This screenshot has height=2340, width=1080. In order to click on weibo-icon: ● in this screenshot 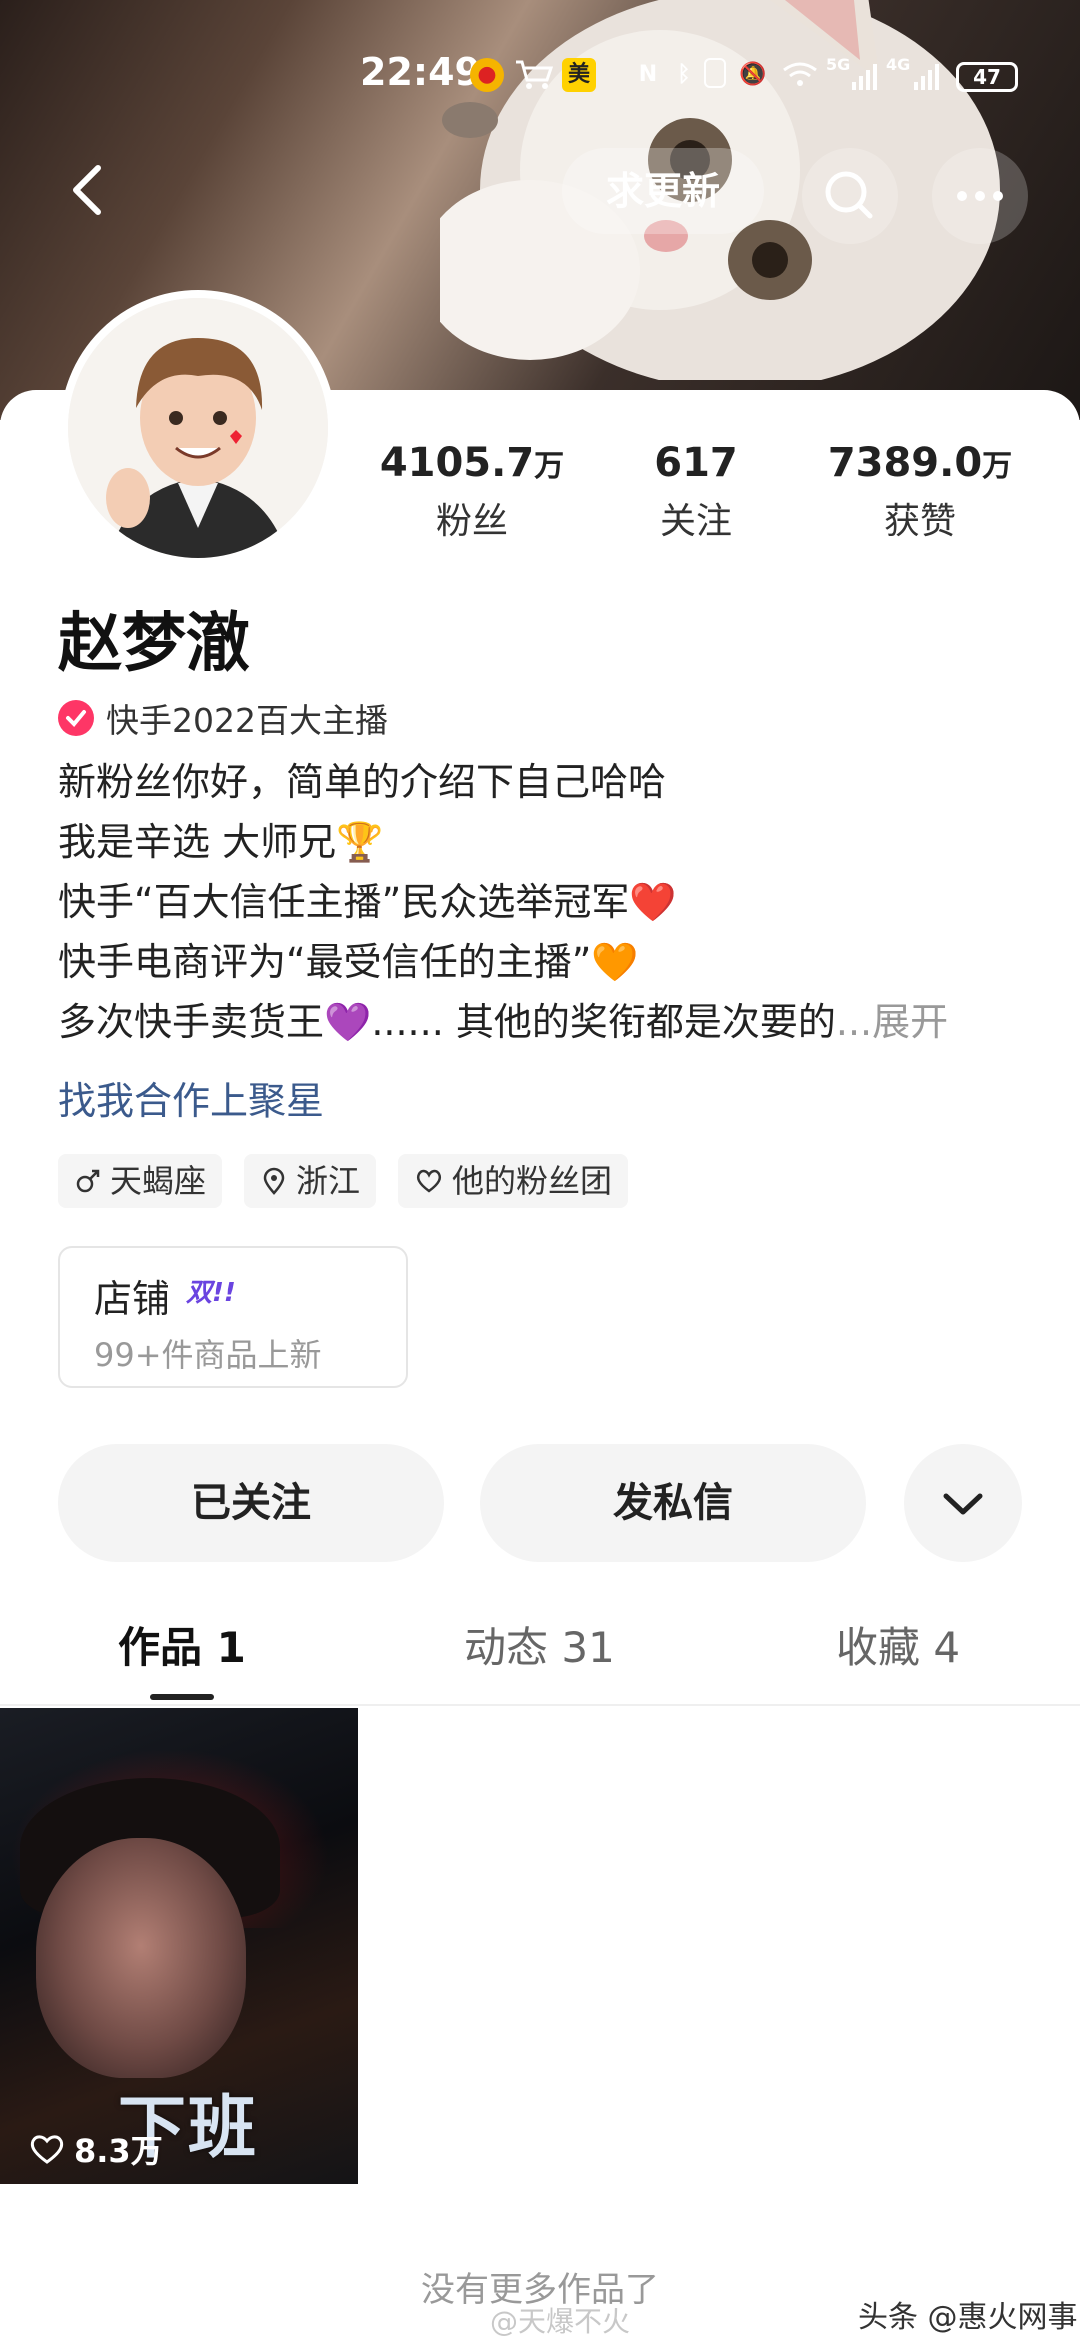, I will do `click(487, 75)`.